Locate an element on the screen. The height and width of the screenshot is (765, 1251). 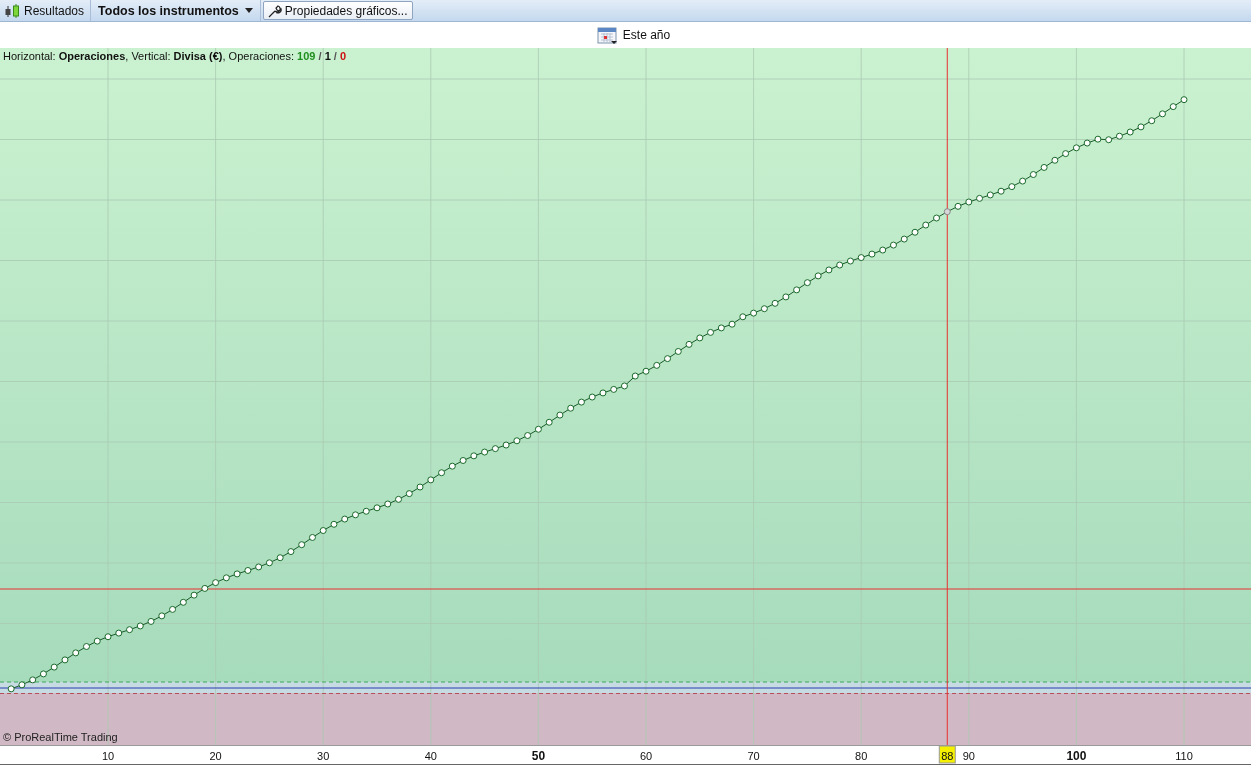
axis-label: 90 is located at coordinates (968, 756).